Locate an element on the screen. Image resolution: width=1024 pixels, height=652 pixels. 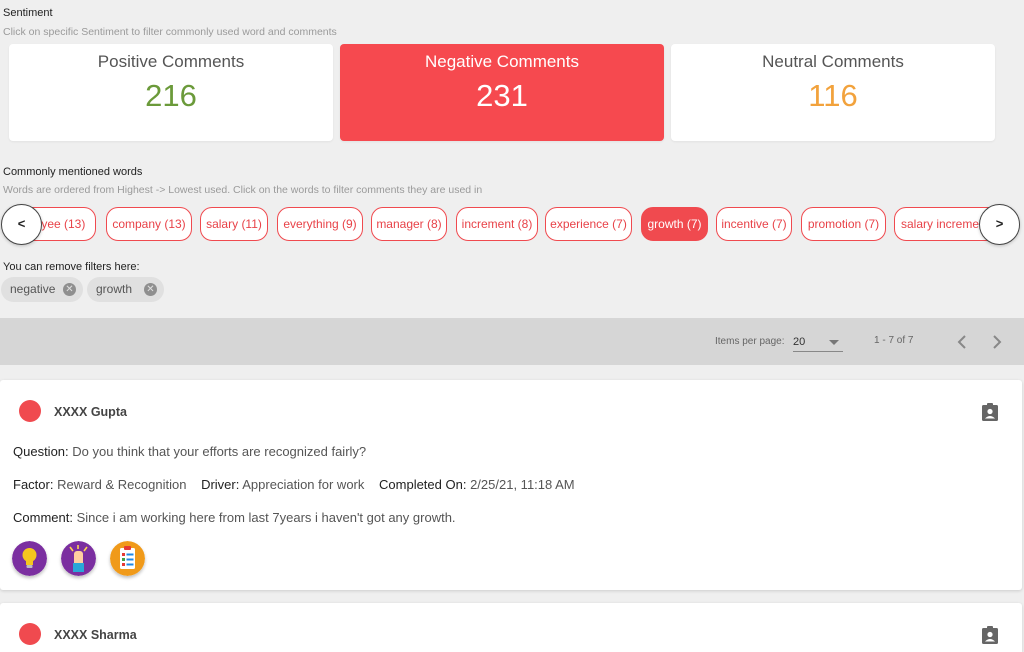
comment-card is located at coordinates (511, 627).